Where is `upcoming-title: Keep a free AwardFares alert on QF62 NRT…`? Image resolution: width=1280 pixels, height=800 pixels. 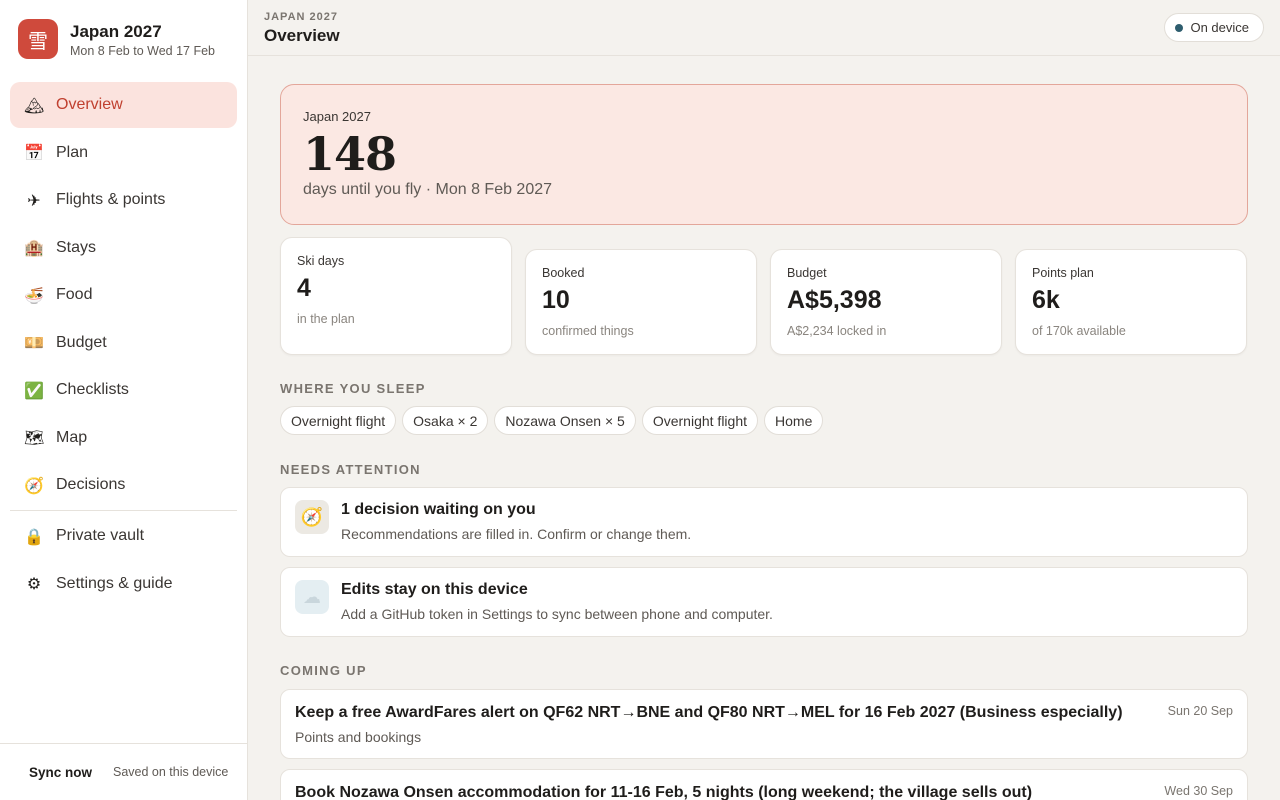 upcoming-title: Keep a free AwardFares alert on QF62 NRT… is located at coordinates (709, 712).